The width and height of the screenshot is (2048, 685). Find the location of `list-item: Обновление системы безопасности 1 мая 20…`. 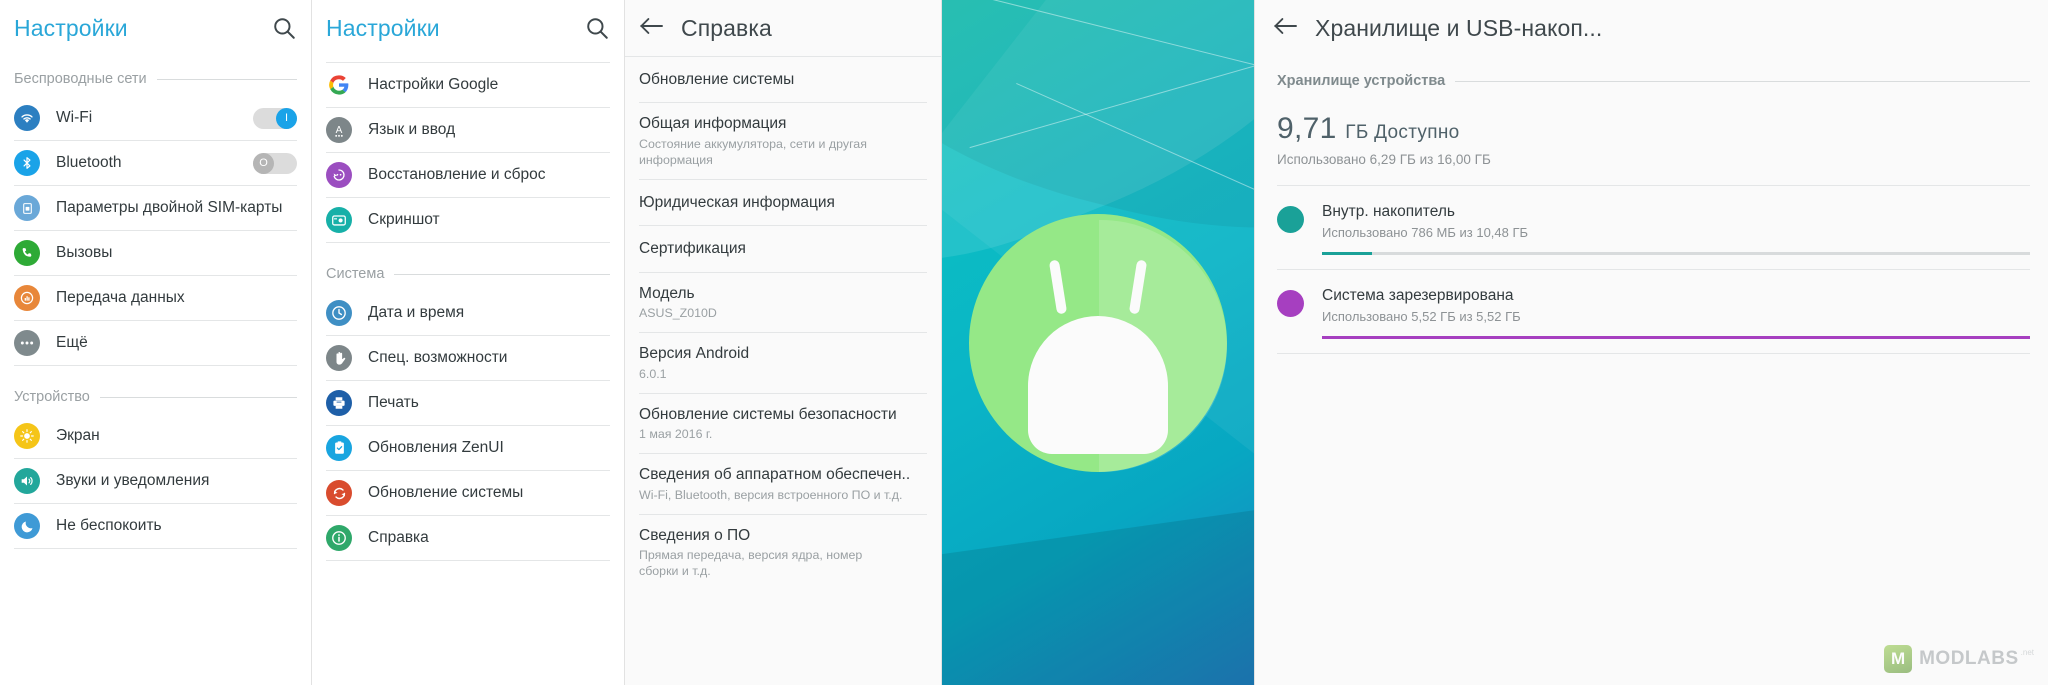

list-item: Обновление системы безопасности 1 мая 20… is located at coordinates (783, 424).